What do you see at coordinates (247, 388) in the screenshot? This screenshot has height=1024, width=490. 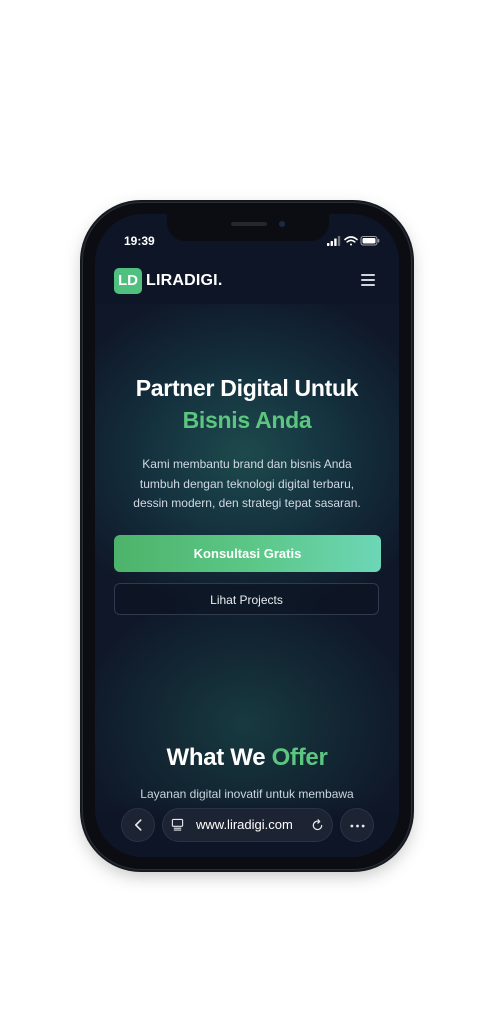 I see `hero-title: Partner Digital Untuk` at bounding box center [247, 388].